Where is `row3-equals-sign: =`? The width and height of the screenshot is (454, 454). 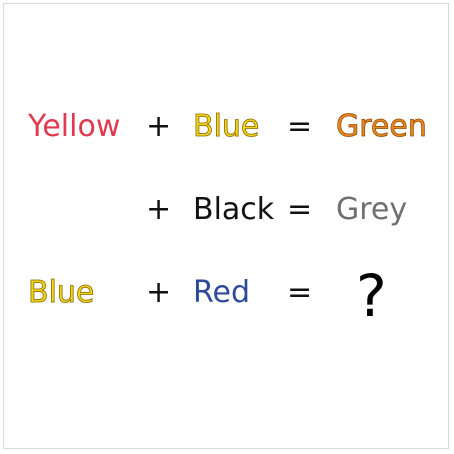
row3-equals-sign: = is located at coordinates (300, 292).